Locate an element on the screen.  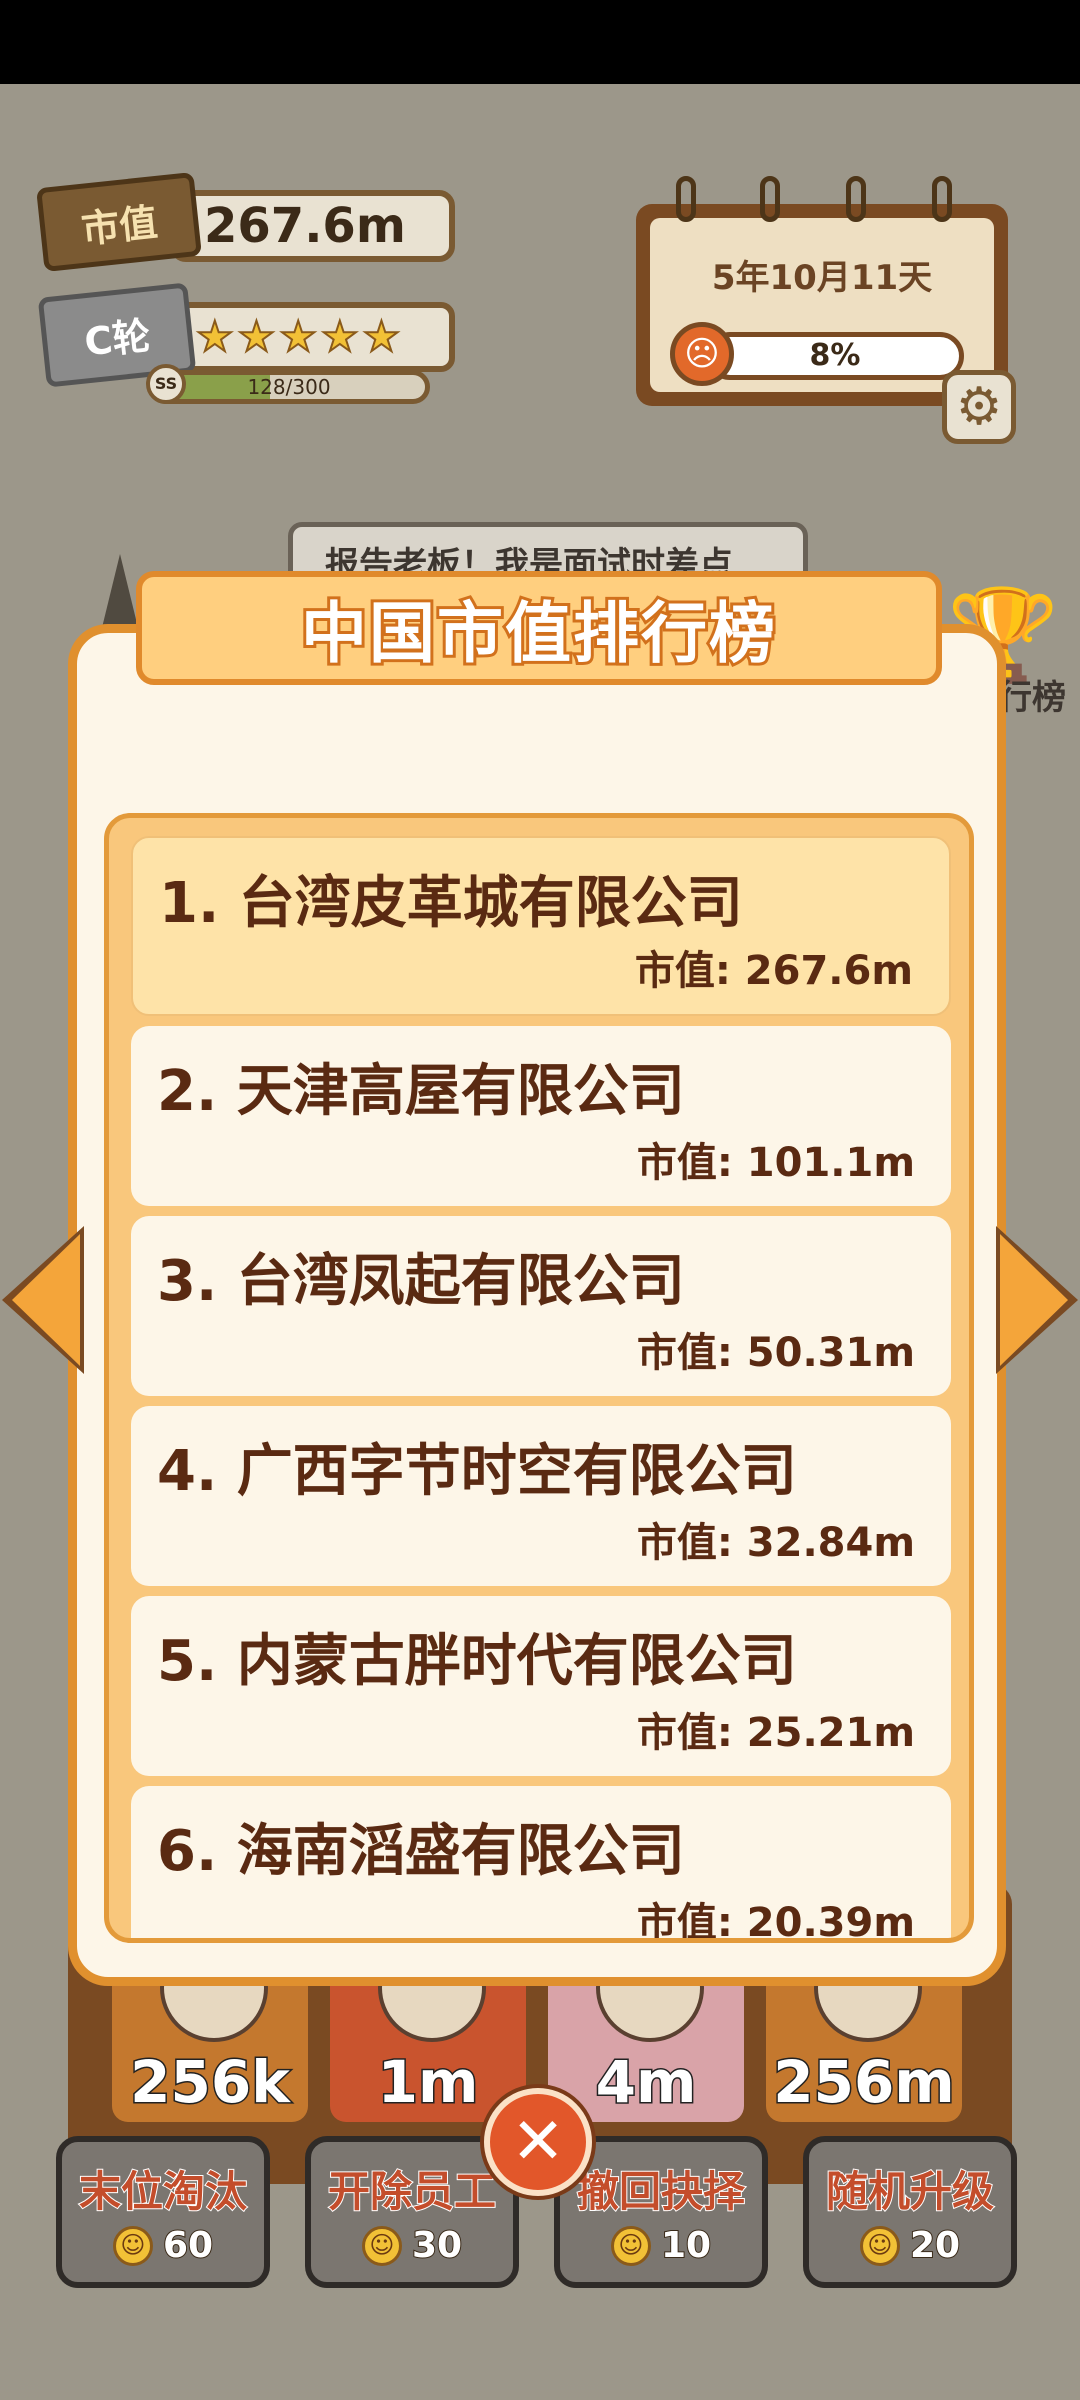
action-label: 随机升级 is located at coordinates (910, 2191).